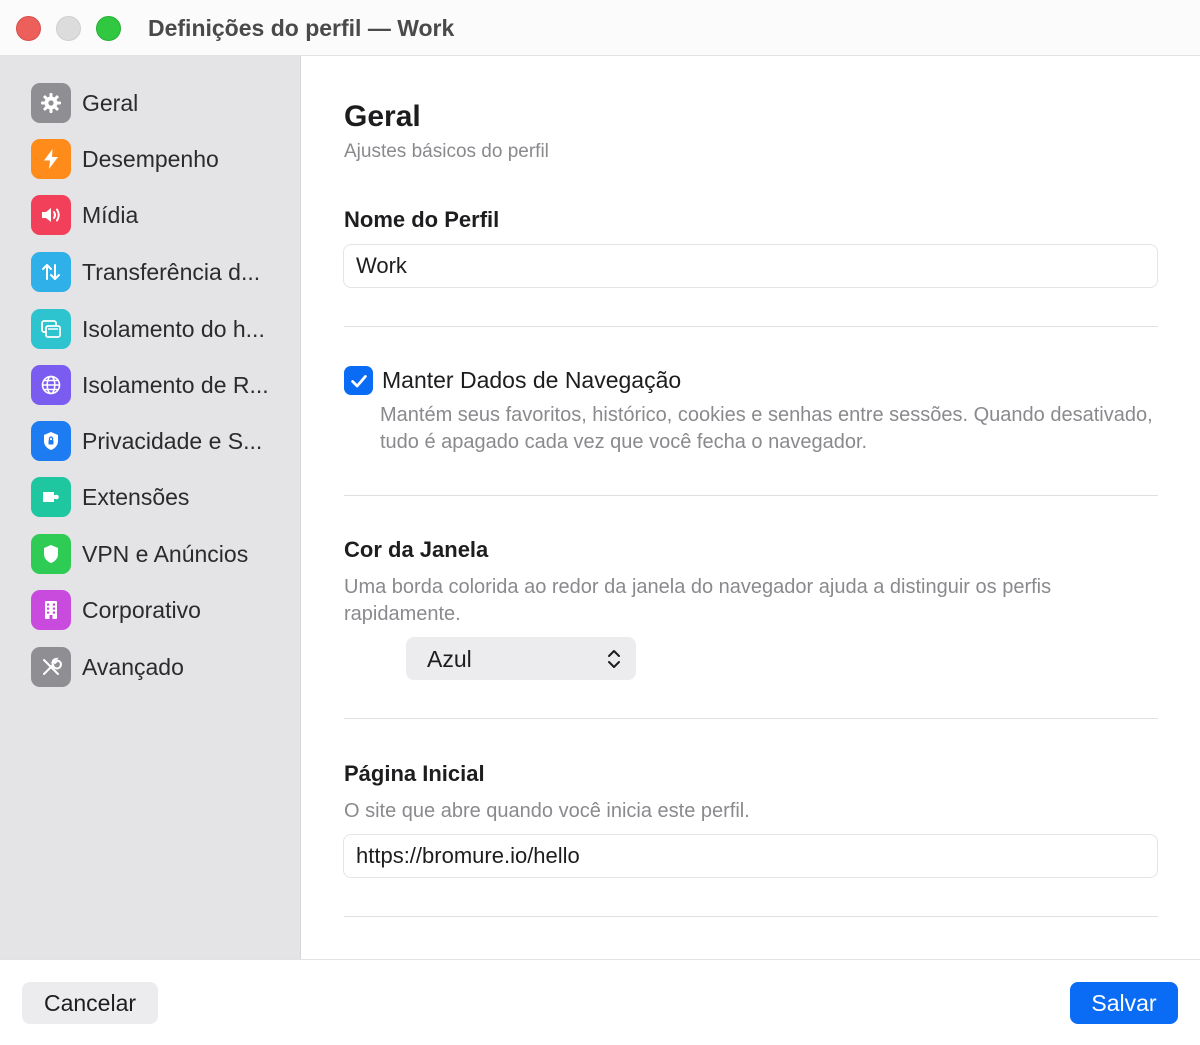  Describe the element at coordinates (600, 28) in the screenshot. I see `title-bar: Definições do perfil — Work` at that location.